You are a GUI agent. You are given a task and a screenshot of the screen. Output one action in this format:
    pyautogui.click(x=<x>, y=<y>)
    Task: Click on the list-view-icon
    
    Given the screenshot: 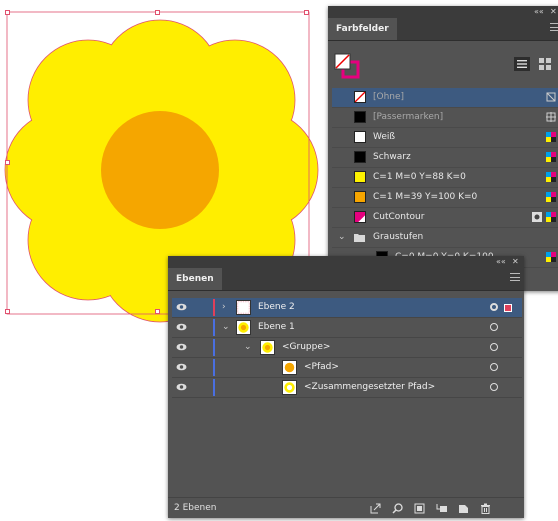 What is the action you would take?
    pyautogui.click(x=522, y=64)
    